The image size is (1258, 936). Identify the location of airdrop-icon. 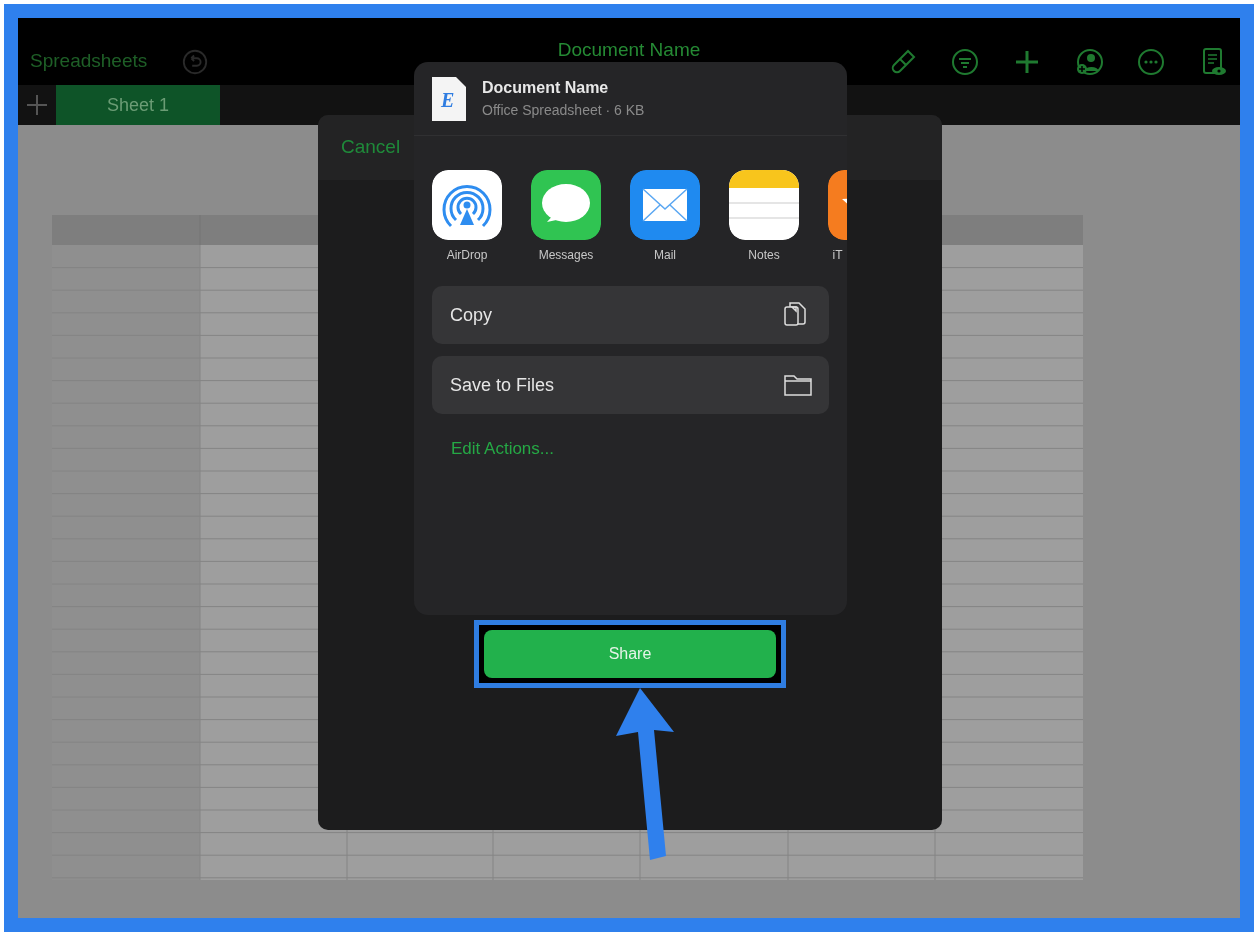
(467, 205).